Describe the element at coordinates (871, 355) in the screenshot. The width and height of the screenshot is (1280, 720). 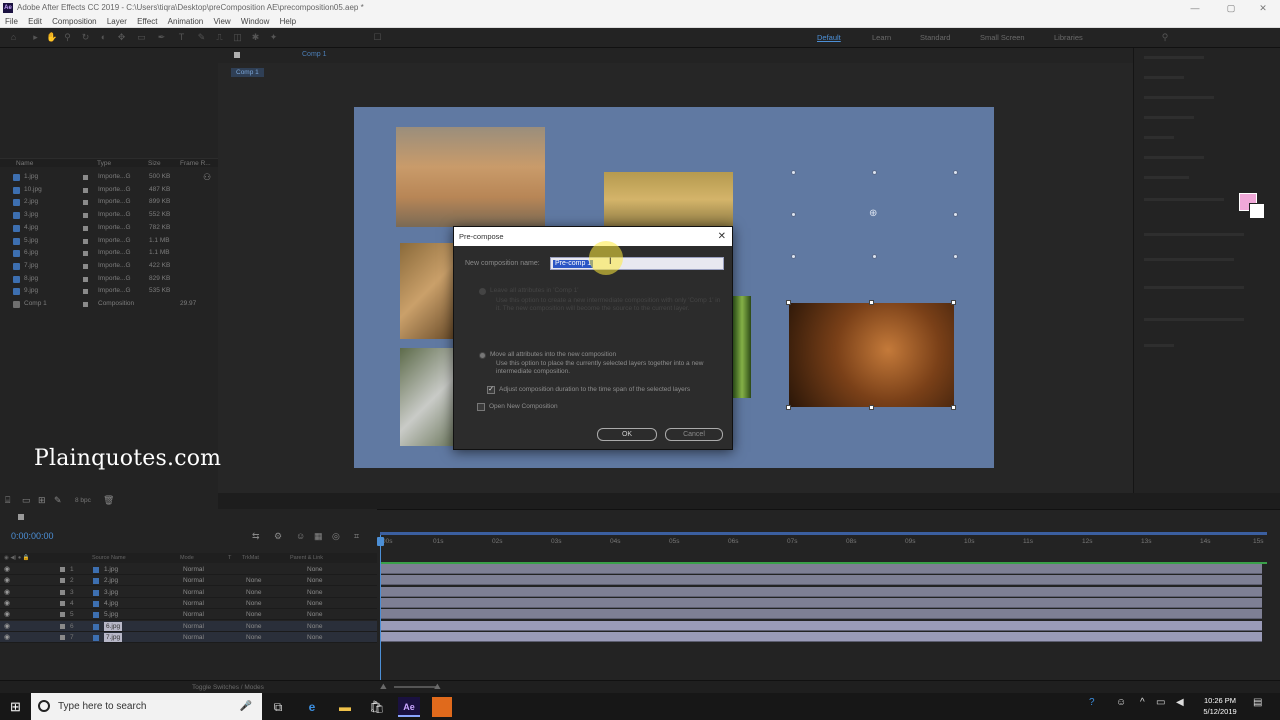
I see `lion-photo-layer` at that location.